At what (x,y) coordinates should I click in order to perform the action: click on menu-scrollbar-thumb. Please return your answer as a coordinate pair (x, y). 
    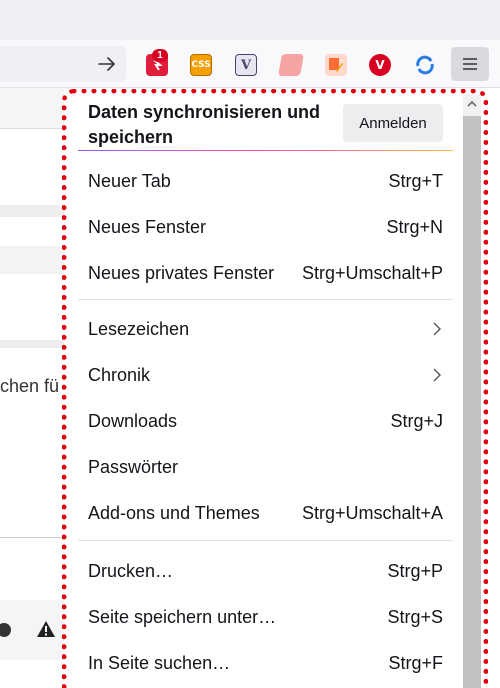
    Looking at the image, I should click on (472, 402).